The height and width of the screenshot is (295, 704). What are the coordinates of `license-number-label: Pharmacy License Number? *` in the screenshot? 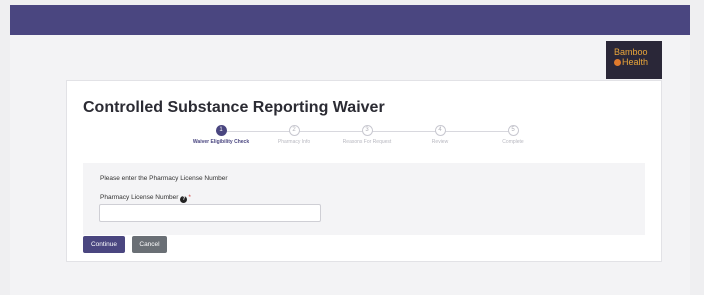 It's located at (145, 198).